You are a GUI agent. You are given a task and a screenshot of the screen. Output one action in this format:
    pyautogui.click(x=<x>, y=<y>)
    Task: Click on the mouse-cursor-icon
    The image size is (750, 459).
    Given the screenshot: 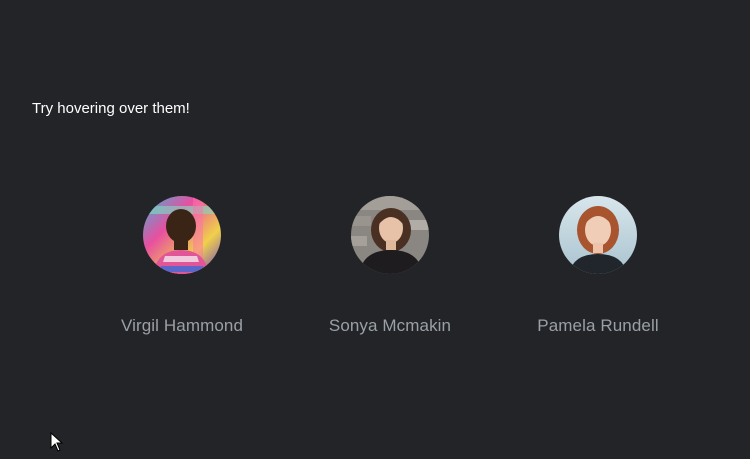 What is the action you would take?
    pyautogui.click(x=57, y=444)
    